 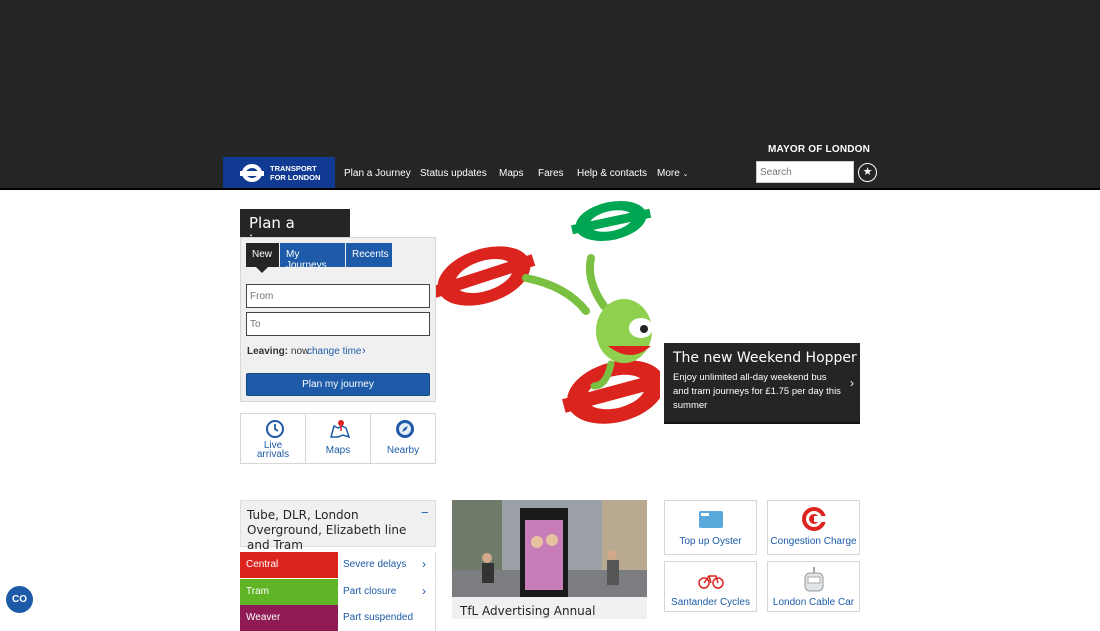 I want to click on clock-icon, so click(x=275, y=429).